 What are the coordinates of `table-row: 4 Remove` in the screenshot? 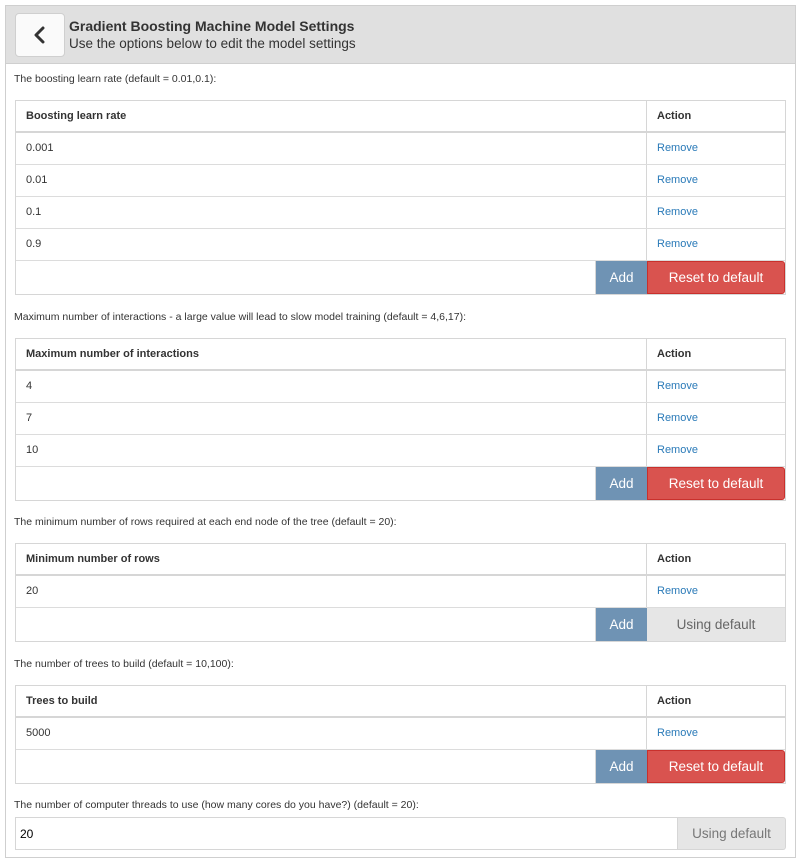 It's located at (400, 387).